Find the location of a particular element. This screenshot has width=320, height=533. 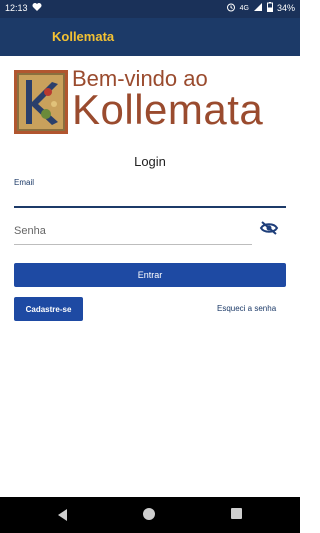

status-bar: 12:13 4G 34% is located at coordinates (150, 9).